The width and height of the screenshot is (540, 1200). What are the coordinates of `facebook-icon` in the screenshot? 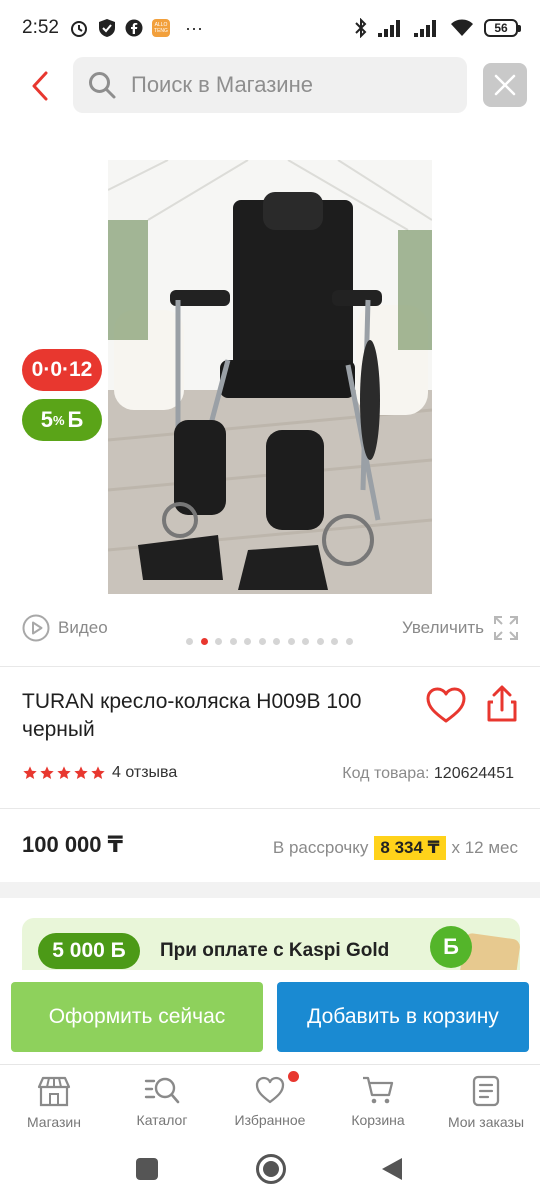 It's located at (134, 28).